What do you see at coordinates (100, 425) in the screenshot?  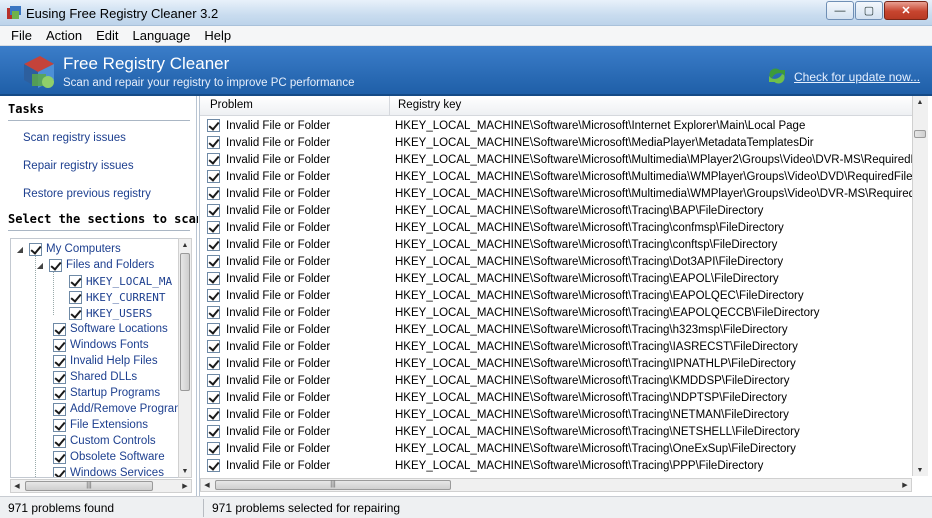 I see `tree-node-file-extensions: File Extensions` at bounding box center [100, 425].